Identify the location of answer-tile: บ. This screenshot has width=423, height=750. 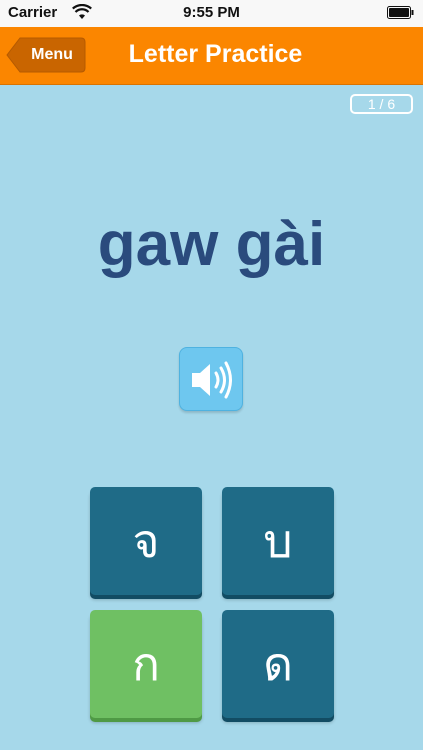
(278, 541).